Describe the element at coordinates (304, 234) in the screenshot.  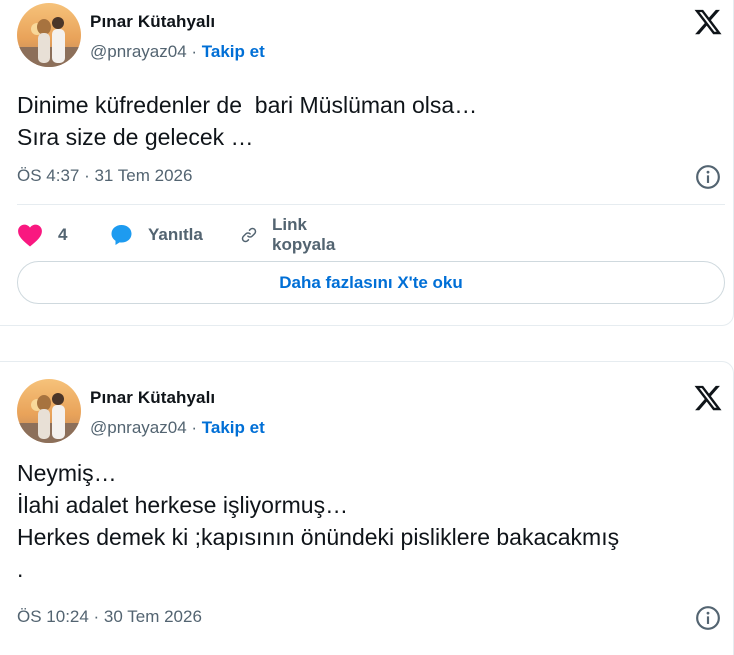
I see `copy-link-label: Link kopyala` at that location.